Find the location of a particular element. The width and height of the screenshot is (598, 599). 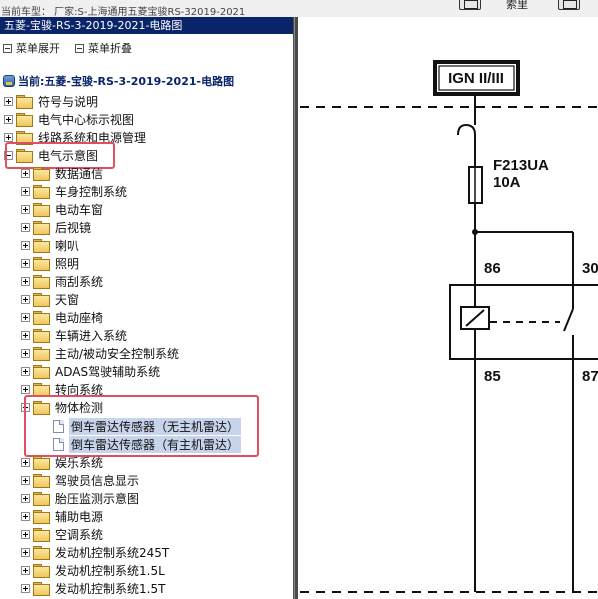

fuse-rating: 10A is located at coordinates (507, 182).